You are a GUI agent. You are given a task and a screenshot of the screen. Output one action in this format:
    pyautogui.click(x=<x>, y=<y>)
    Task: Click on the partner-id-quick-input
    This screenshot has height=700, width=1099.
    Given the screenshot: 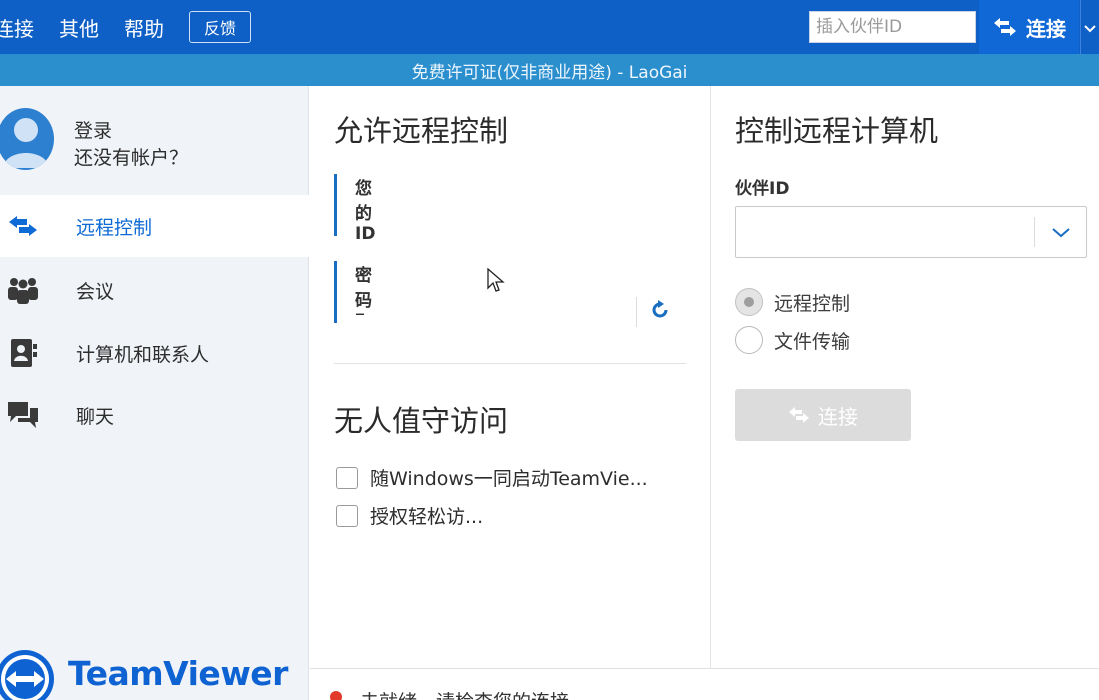 What is the action you would take?
    pyautogui.click(x=892, y=27)
    